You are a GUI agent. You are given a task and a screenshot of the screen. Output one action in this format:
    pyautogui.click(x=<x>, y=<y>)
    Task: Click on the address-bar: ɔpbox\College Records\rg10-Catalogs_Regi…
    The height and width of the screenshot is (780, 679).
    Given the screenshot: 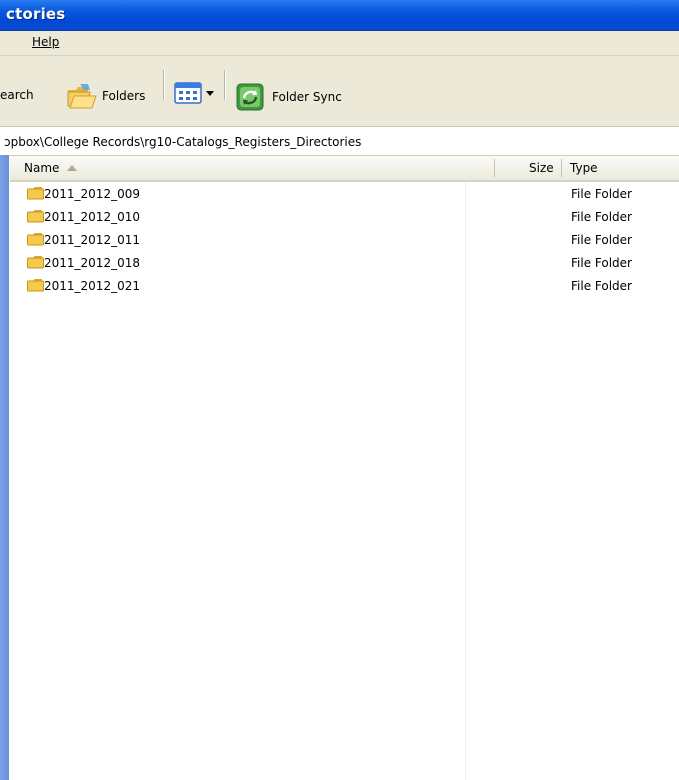 What is the action you would take?
    pyautogui.click(x=339, y=141)
    